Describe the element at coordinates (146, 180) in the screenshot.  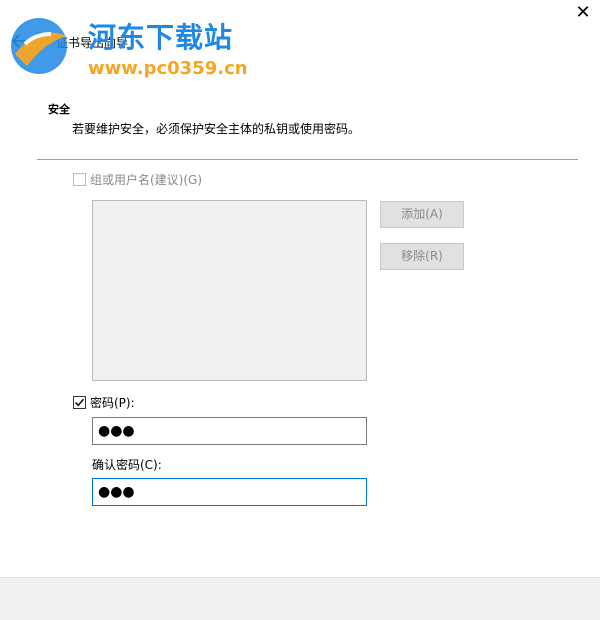
I see `group-or-user-label: 组或用户名(建议)(G)` at that location.